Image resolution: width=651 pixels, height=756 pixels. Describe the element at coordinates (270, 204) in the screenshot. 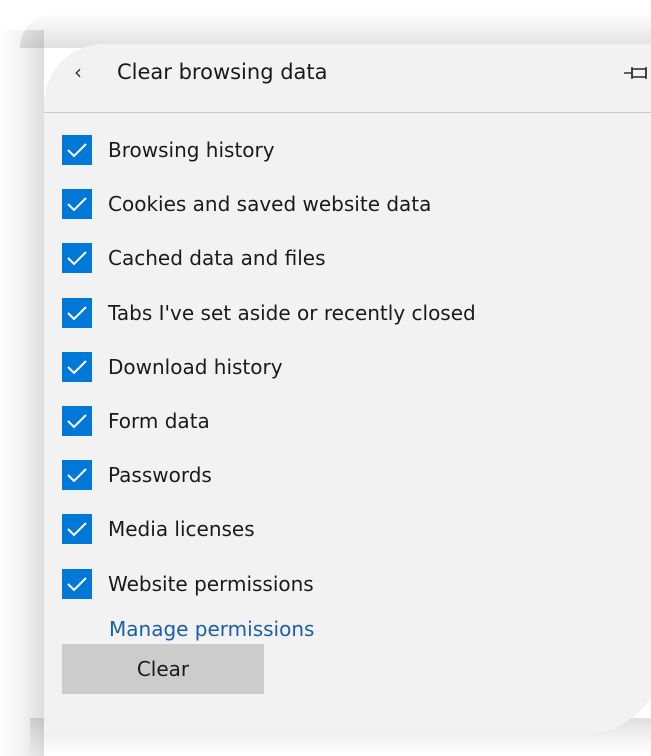

I see `option-label: Cookies and saved website data` at that location.